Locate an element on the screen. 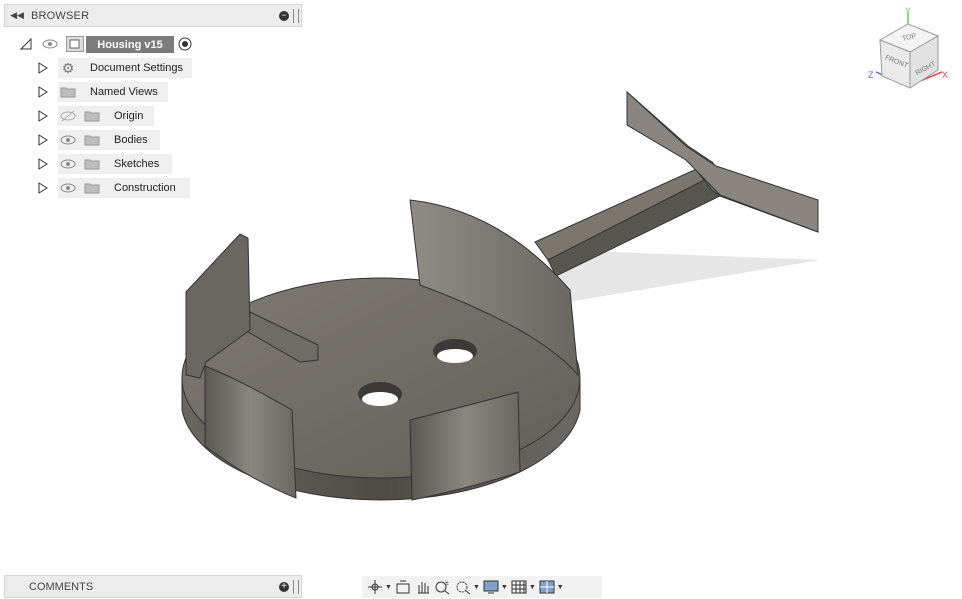 Image resolution: width=962 pixels, height=599 pixels. gear-icon: ⚙ is located at coordinates (68, 67).